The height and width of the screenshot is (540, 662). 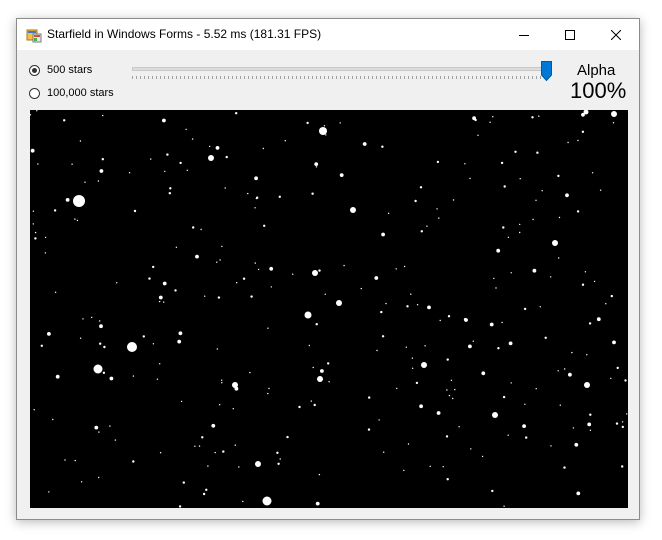 I want to click on radio-button-checked, so click(x=34, y=70).